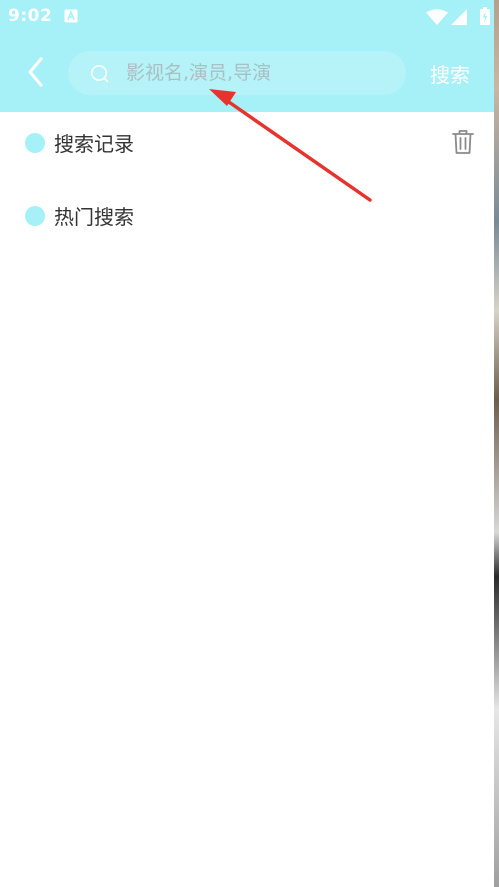  What do you see at coordinates (100, 74) in the screenshot?
I see `search-icon` at bounding box center [100, 74].